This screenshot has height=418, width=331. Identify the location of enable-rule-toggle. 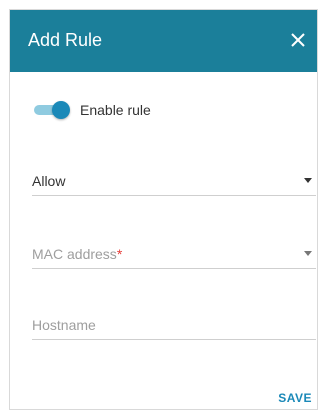
(51, 110).